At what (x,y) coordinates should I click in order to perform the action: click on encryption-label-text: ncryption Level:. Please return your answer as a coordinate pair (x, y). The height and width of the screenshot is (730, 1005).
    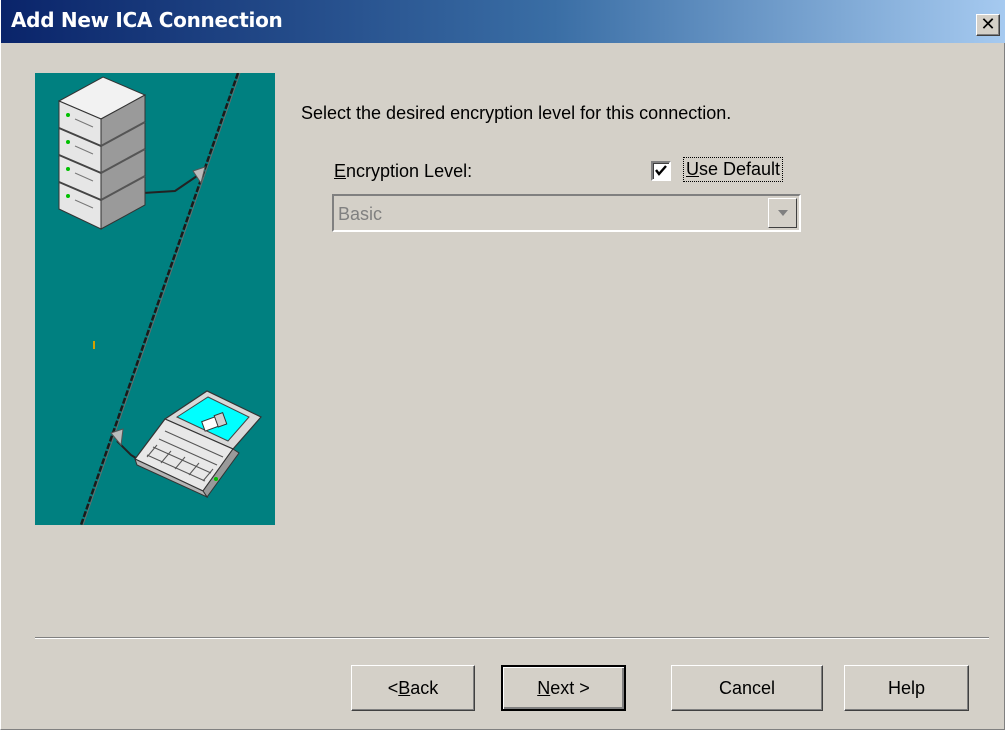
    Looking at the image, I should click on (409, 171).